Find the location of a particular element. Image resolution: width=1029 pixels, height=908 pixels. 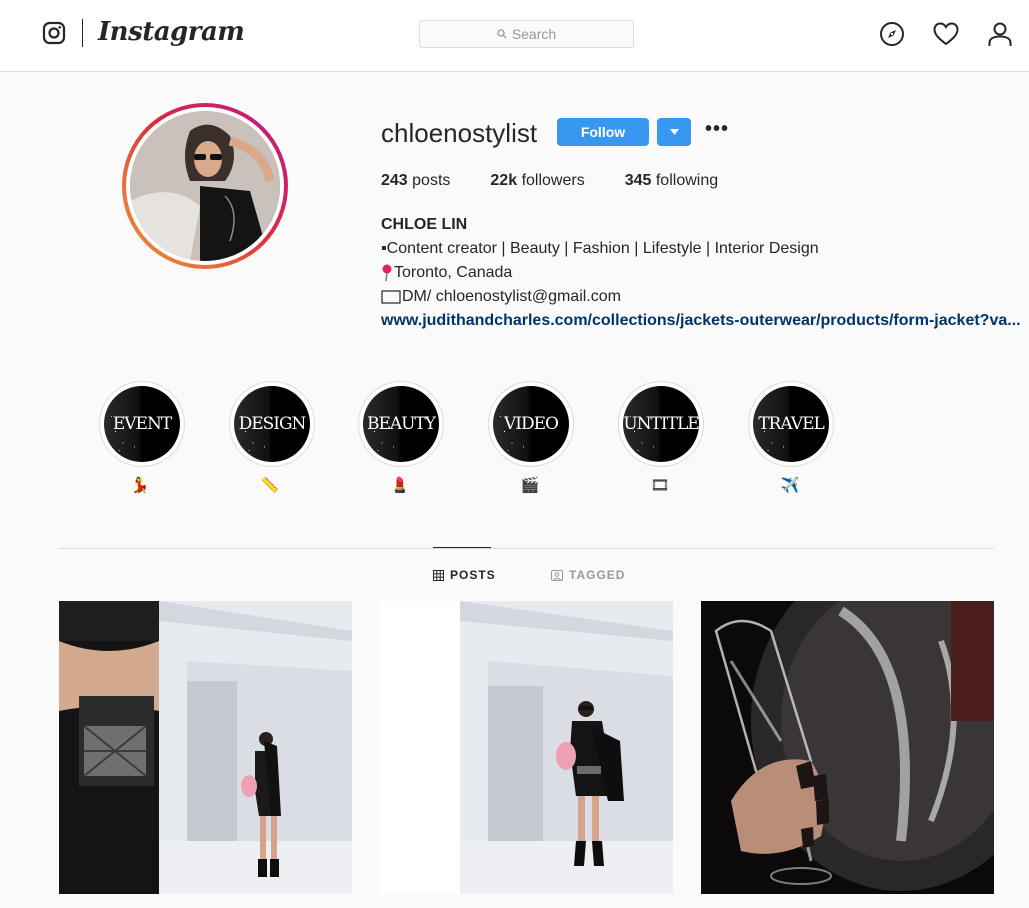

highlight-label-airplane-icon: ✈️ is located at coordinates (790, 486).